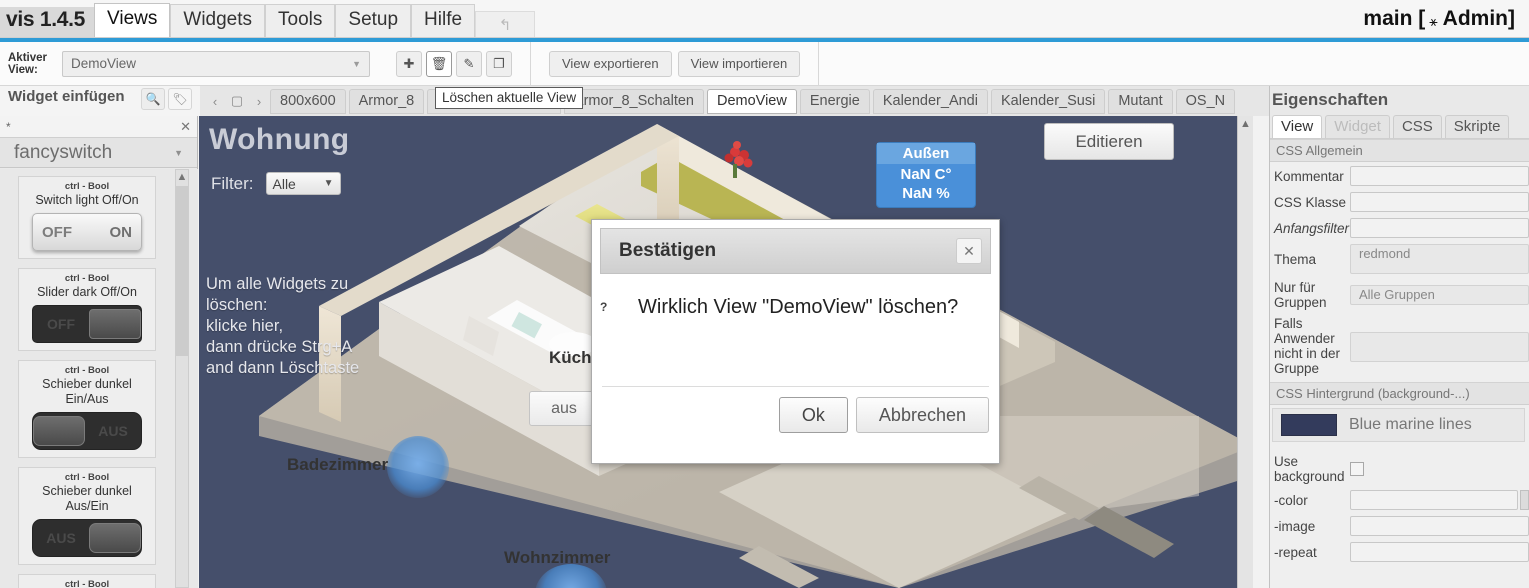  I want to click on widget-card: ctrl - Bool Schieber dunkel Aus/Ein AUS, so click(87, 516).